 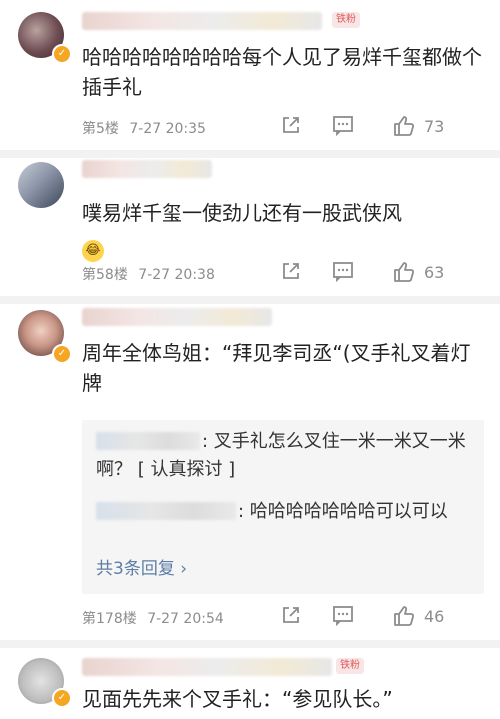 What do you see at coordinates (418, 126) in the screenshot?
I see `like-button: 73` at bounding box center [418, 126].